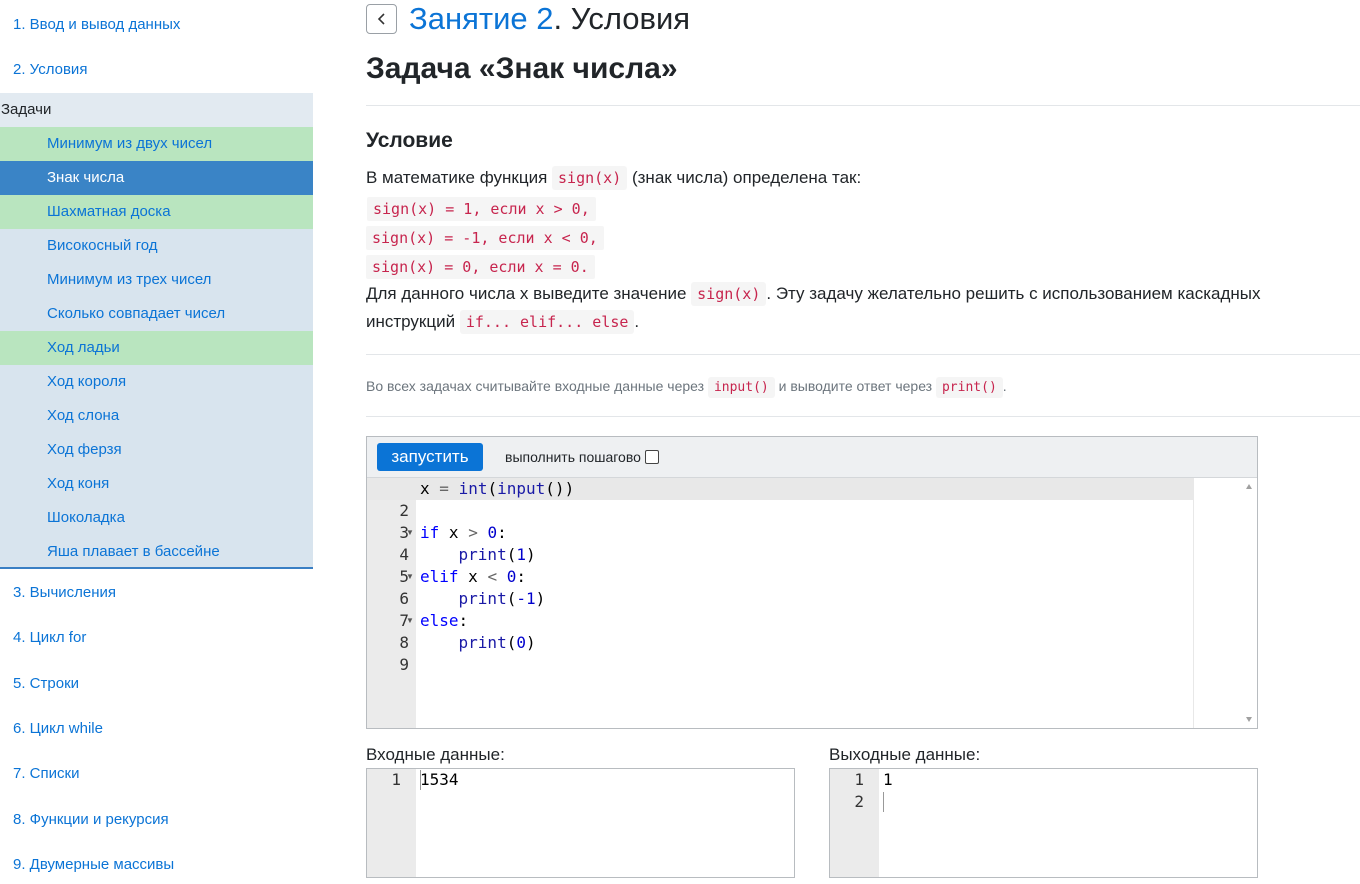 This screenshot has width=1360, height=884. I want to click on line-number: 9, so click(404, 664).